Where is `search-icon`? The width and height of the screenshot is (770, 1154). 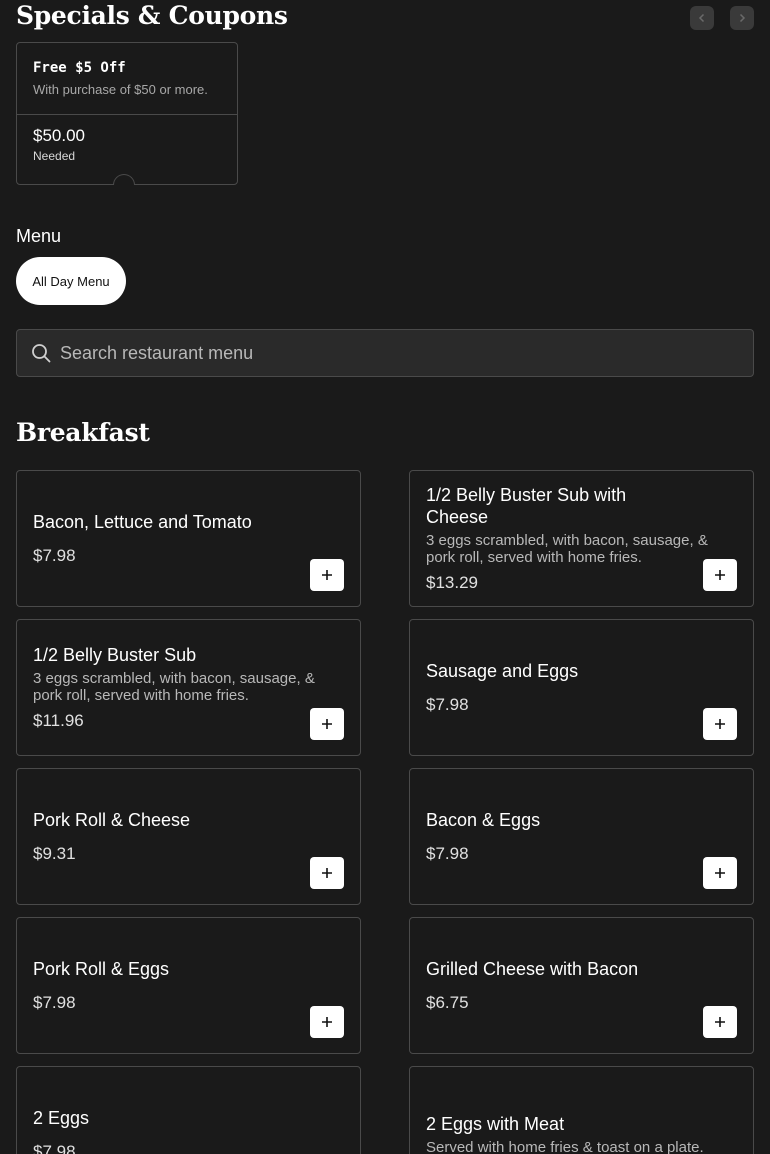 search-icon is located at coordinates (41, 353).